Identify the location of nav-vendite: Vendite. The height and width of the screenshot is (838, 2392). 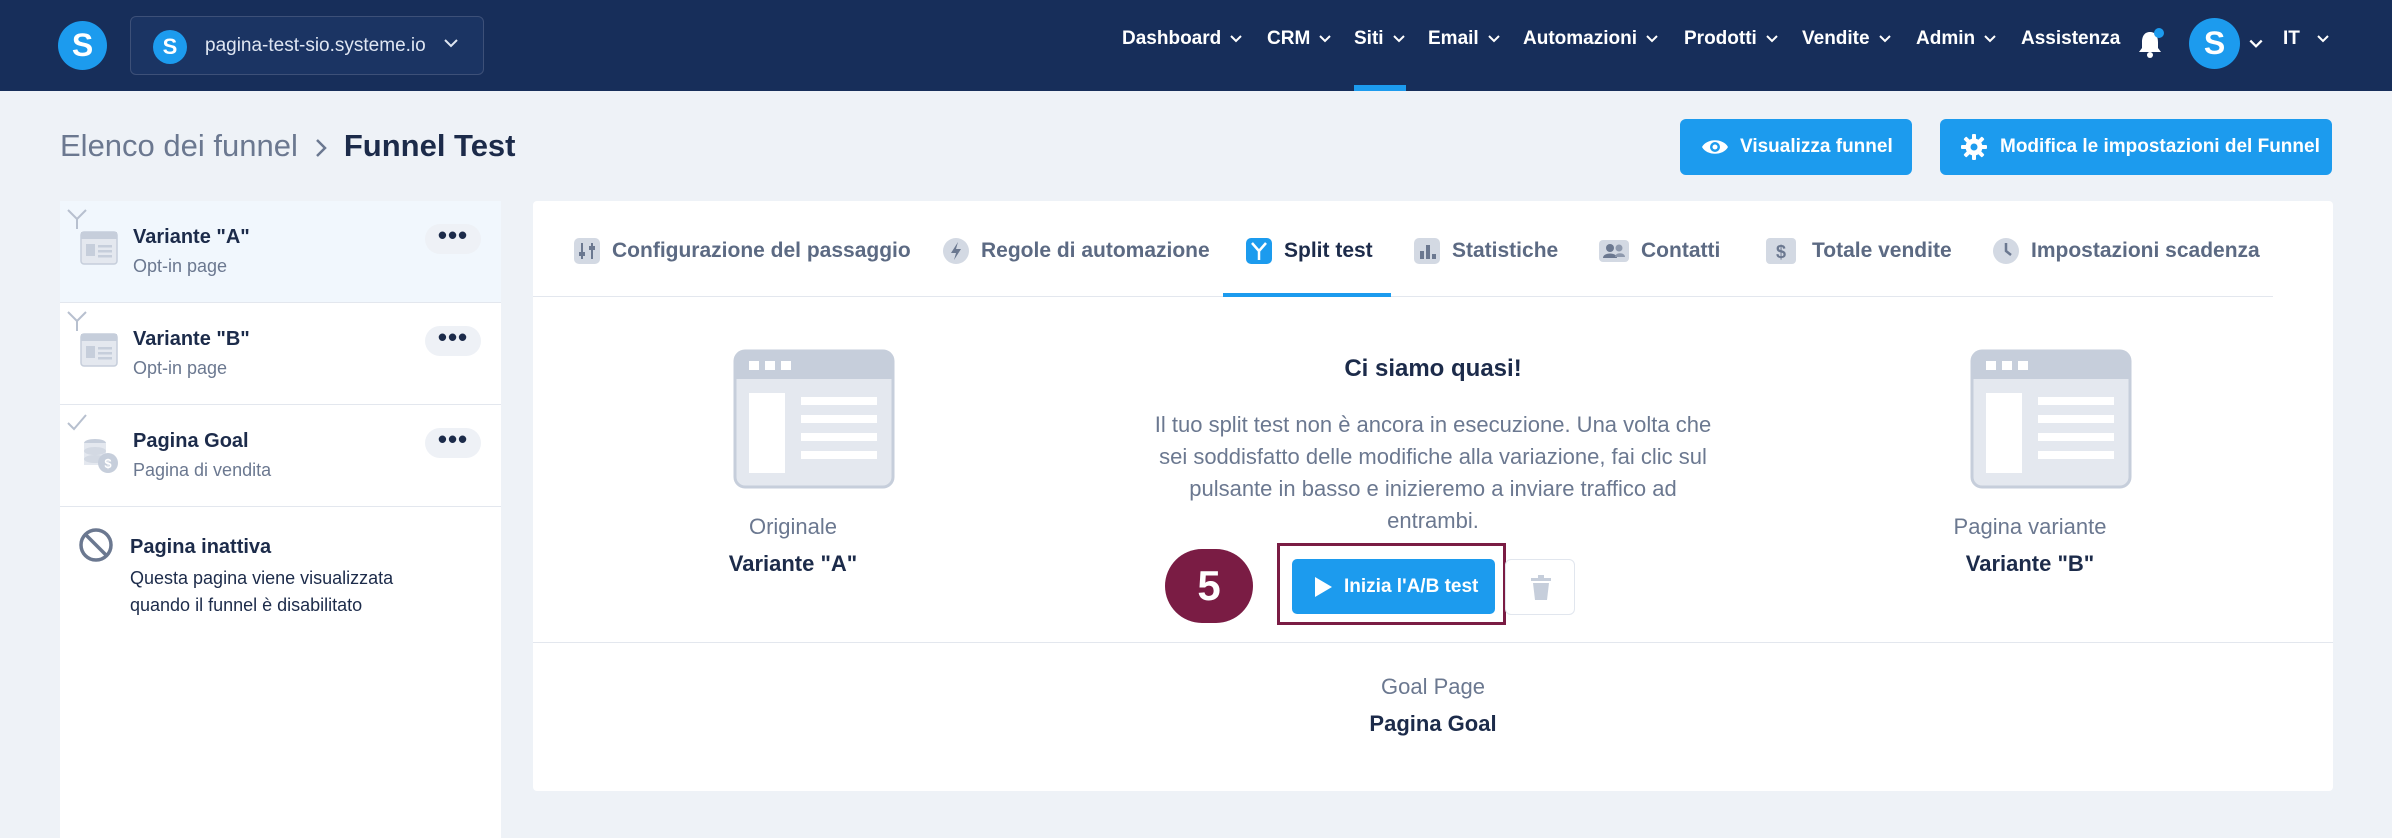
(1847, 43).